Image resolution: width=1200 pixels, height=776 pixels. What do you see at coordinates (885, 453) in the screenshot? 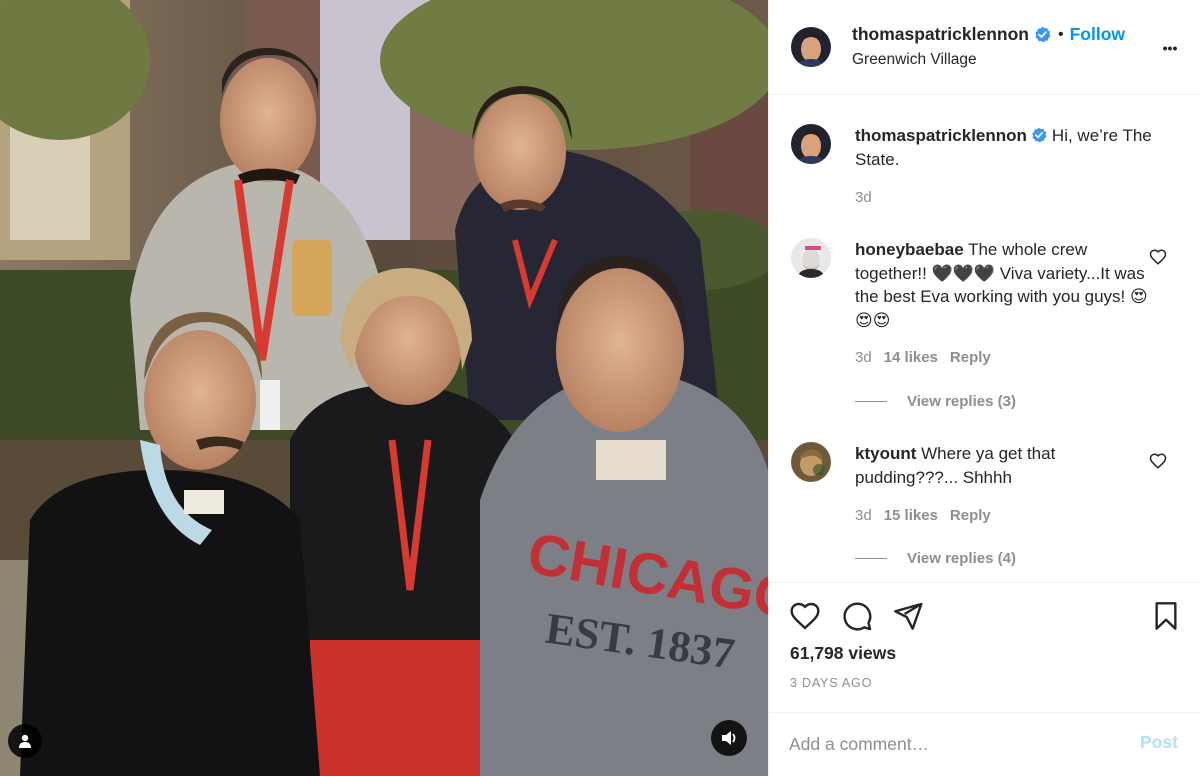
I see `comment-username: ktyount` at bounding box center [885, 453].